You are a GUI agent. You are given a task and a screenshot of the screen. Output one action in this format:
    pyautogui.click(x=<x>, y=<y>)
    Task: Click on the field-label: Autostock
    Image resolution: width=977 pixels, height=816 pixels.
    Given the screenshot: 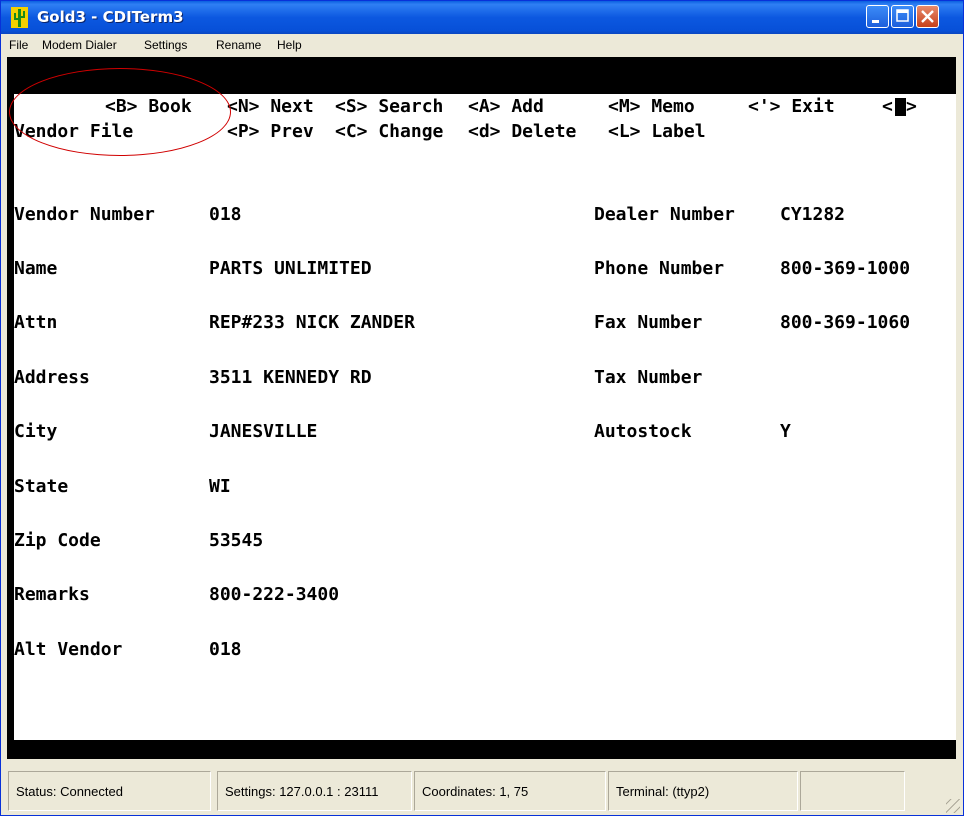 What is the action you would take?
    pyautogui.click(x=643, y=431)
    